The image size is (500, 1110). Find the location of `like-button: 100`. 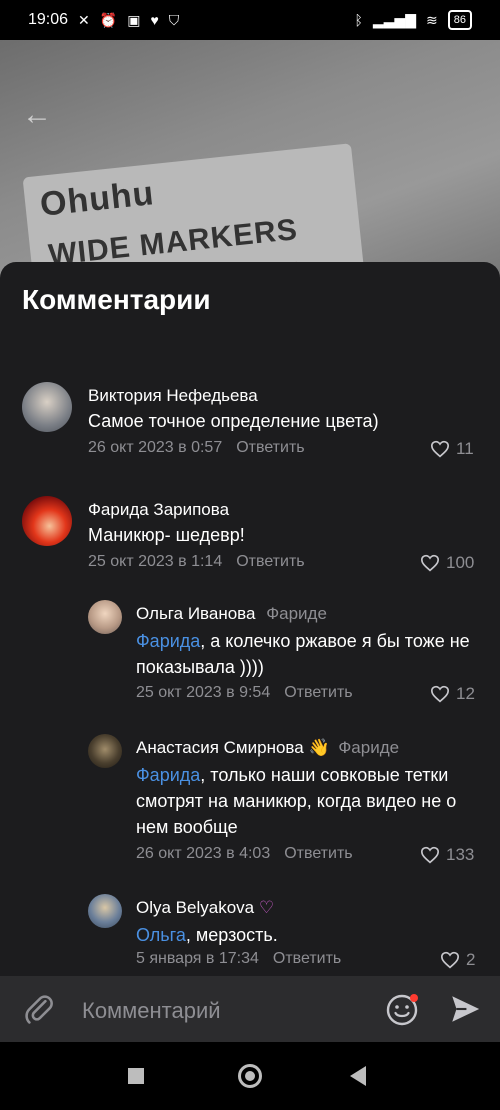

like-button: 100 is located at coordinates (447, 563).